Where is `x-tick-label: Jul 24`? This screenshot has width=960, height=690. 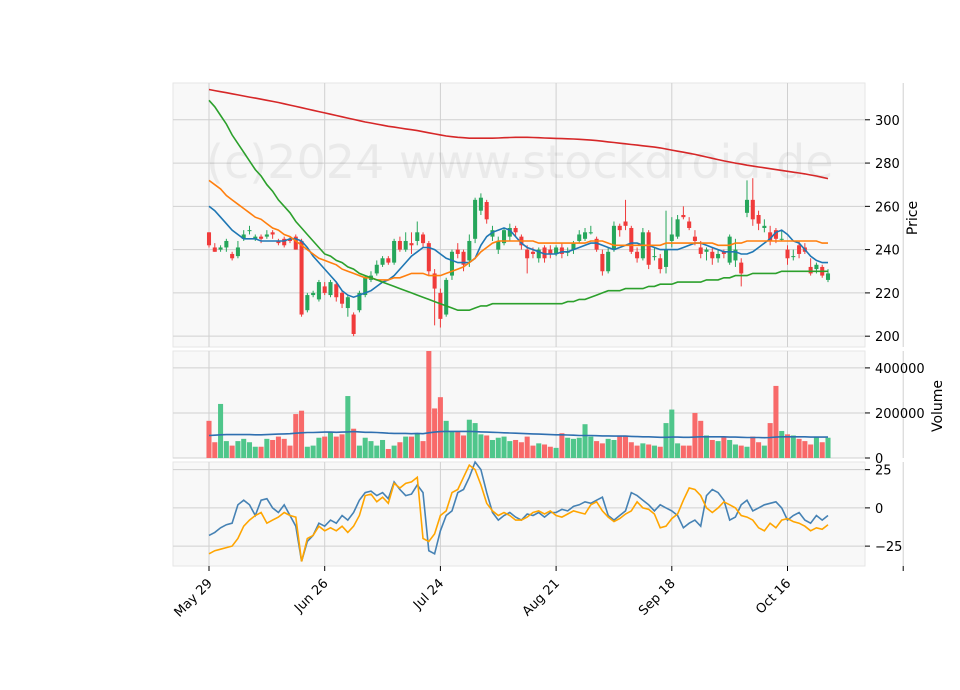 x-tick-label: Jul 24 is located at coordinates (428, 594).